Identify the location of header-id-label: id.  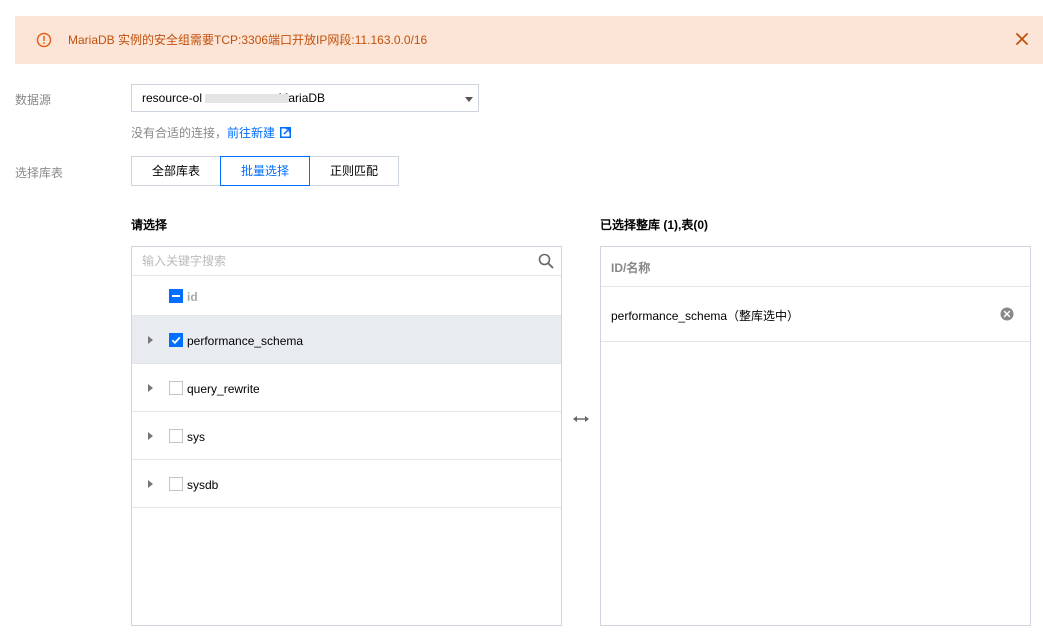
(192, 297).